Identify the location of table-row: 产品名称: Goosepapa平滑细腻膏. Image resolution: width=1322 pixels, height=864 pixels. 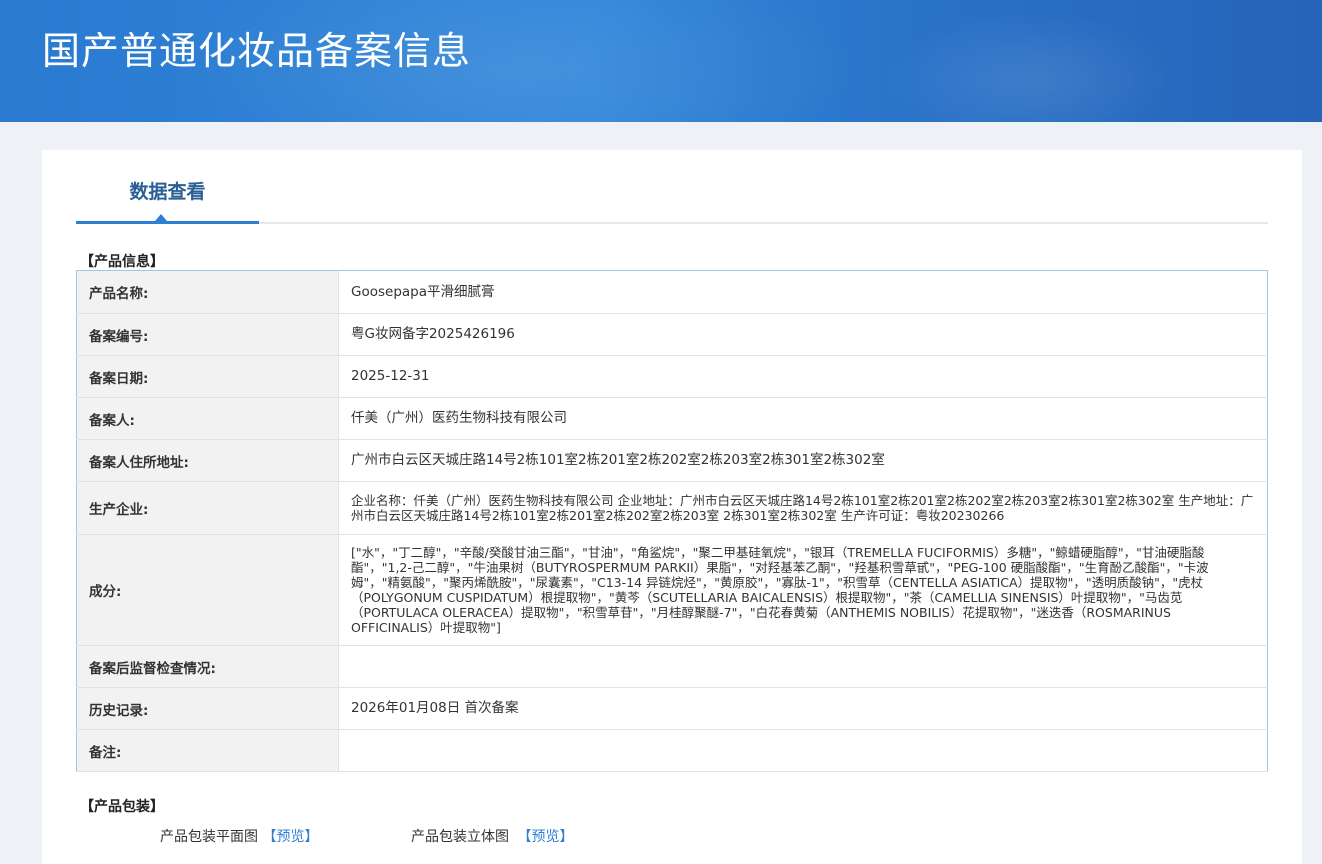
(672, 292).